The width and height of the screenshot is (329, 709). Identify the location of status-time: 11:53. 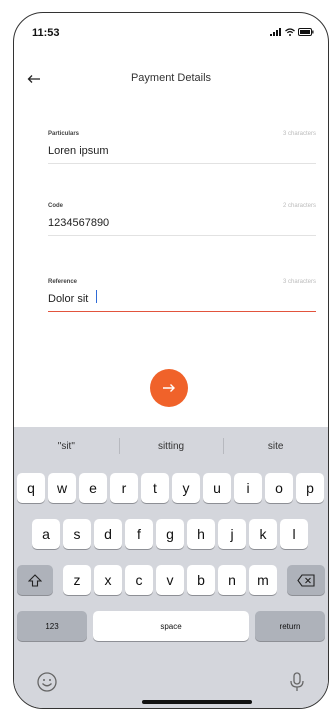
(46, 33).